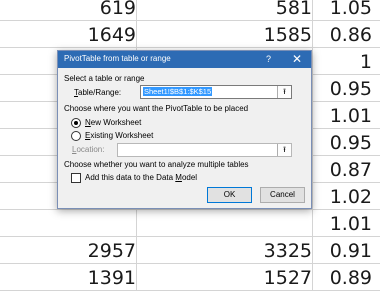 This screenshot has height=291, width=380. Describe the element at coordinates (112, 278) in the screenshot. I see `sheet-cell: 1391` at that location.